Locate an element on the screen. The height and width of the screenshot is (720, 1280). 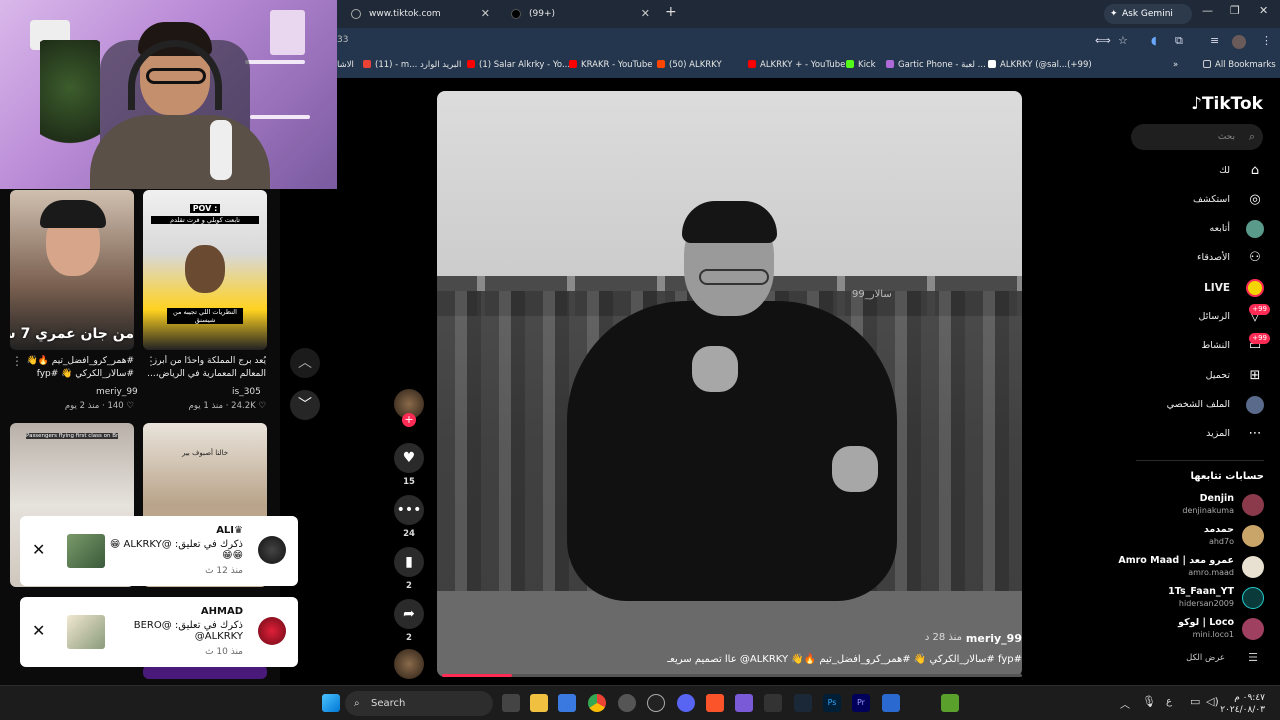
comment-action: ••• 24 is located at coordinates (409, 517).